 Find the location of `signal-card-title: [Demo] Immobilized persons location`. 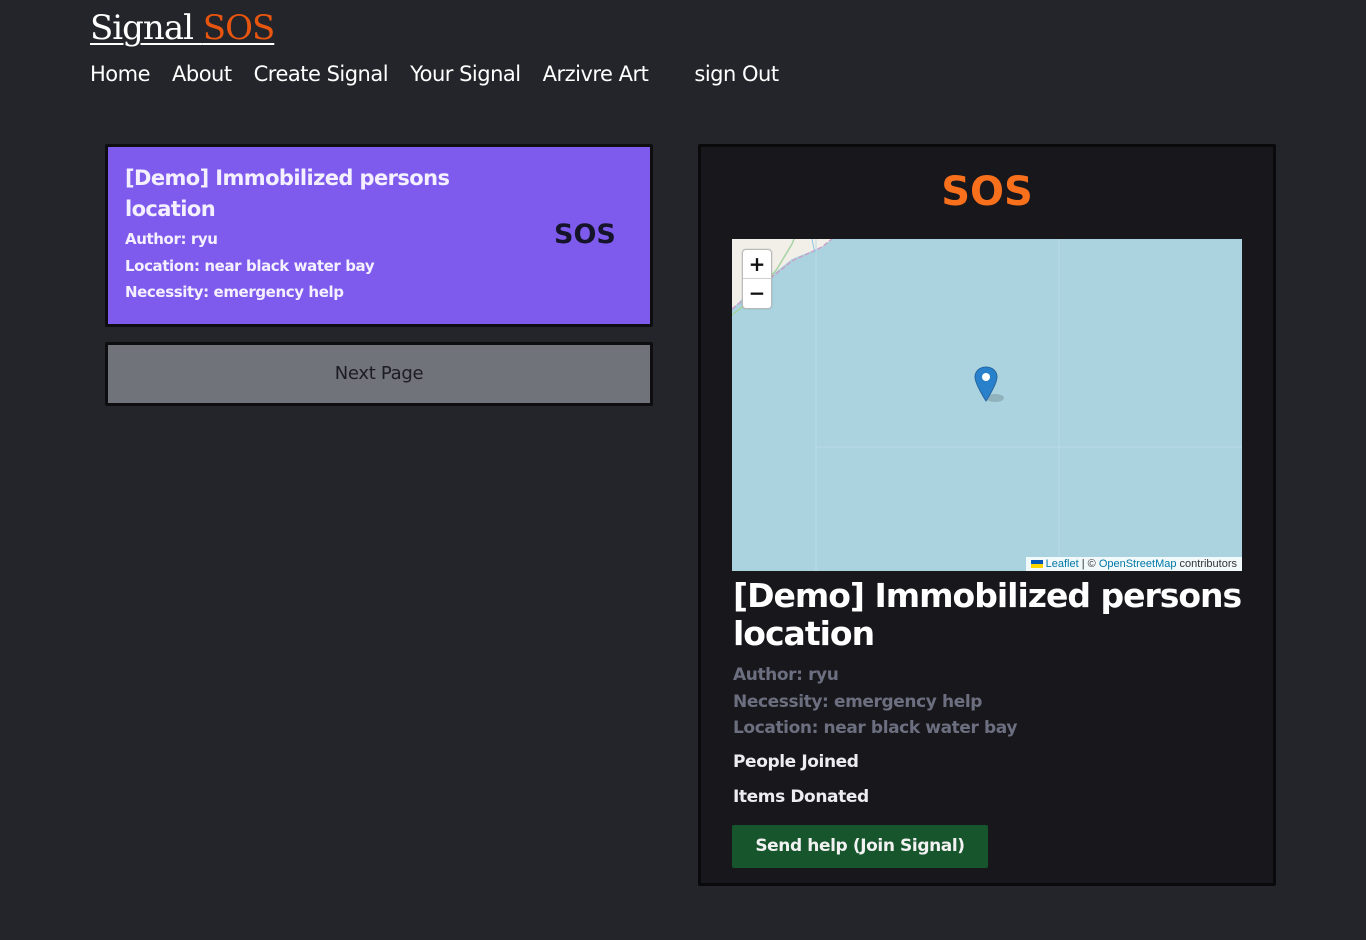

signal-card-title: [Demo] Immobilized persons location is located at coordinates (287, 193).